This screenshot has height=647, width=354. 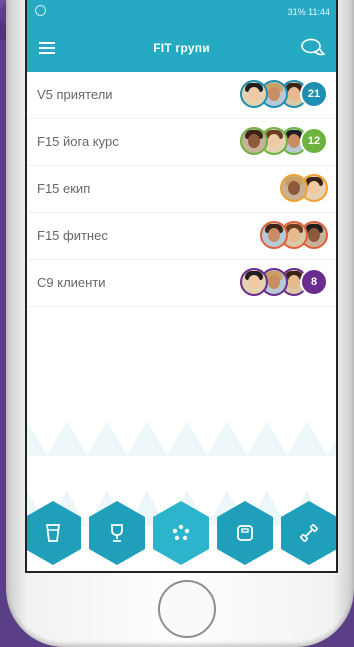 What do you see at coordinates (181, 95) in the screenshot?
I see `group-row: V5 приятели 21` at bounding box center [181, 95].